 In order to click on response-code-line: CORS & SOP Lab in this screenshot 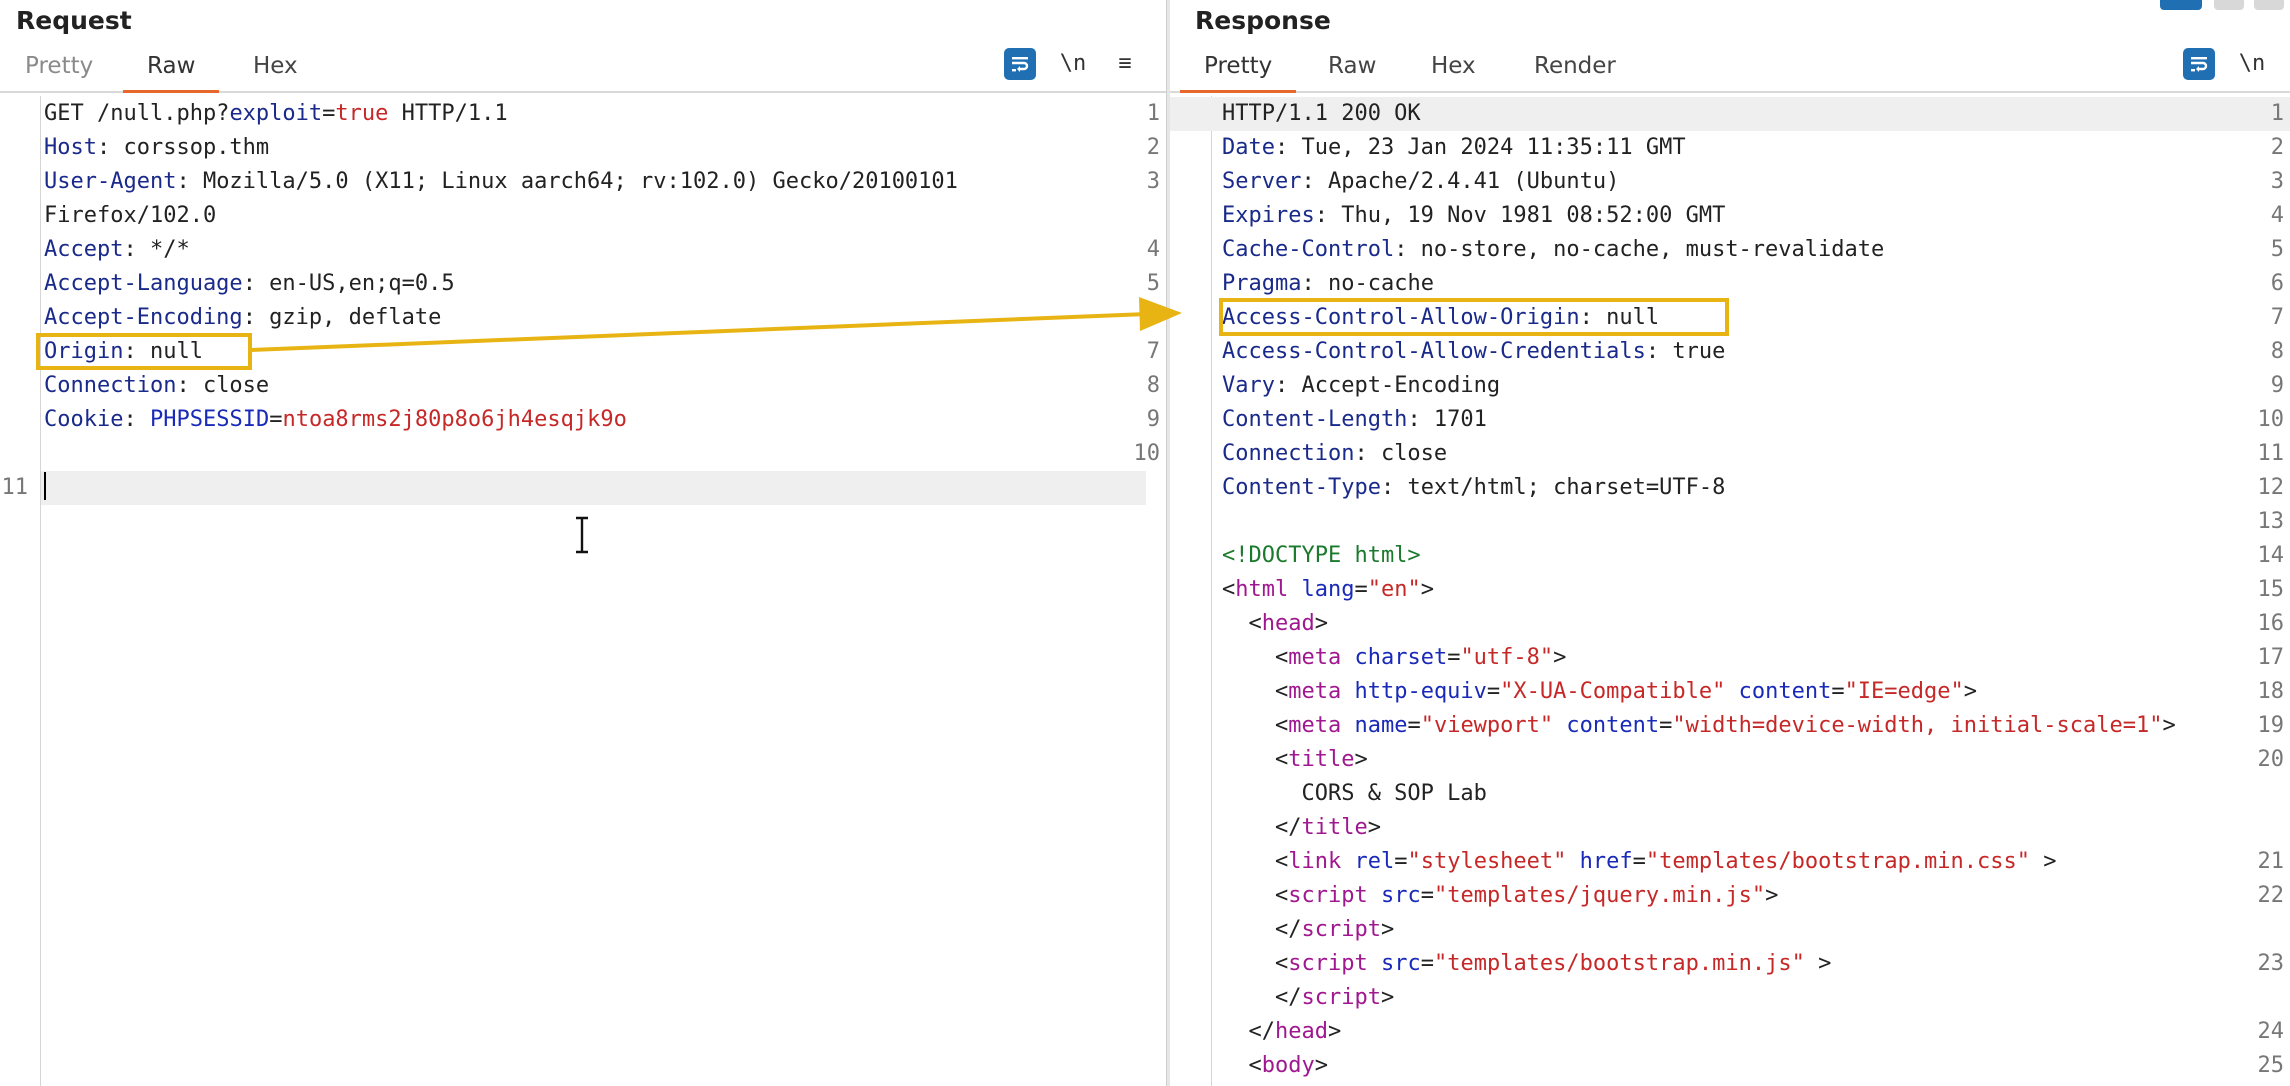, I will do `click(1730, 794)`.